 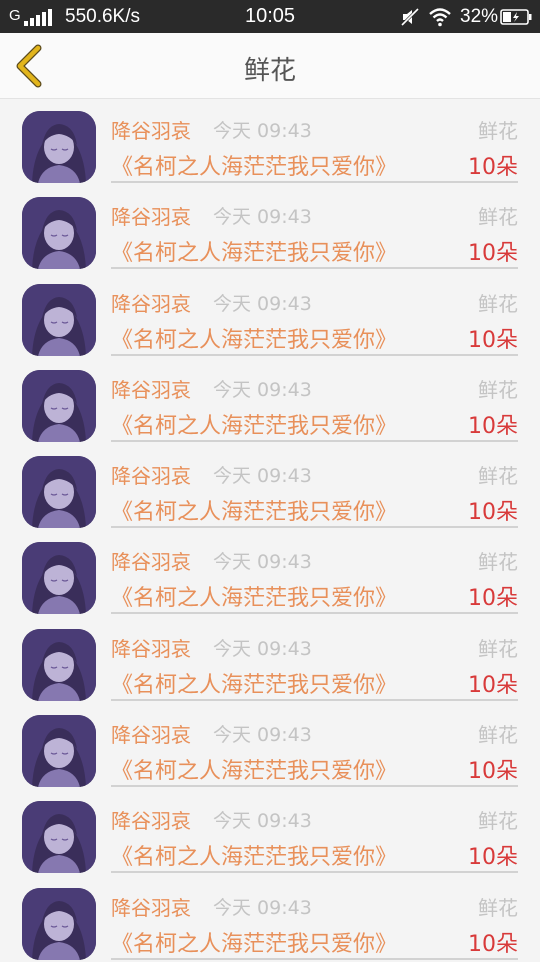 What do you see at coordinates (516, 17) in the screenshot?
I see `battery-icon` at bounding box center [516, 17].